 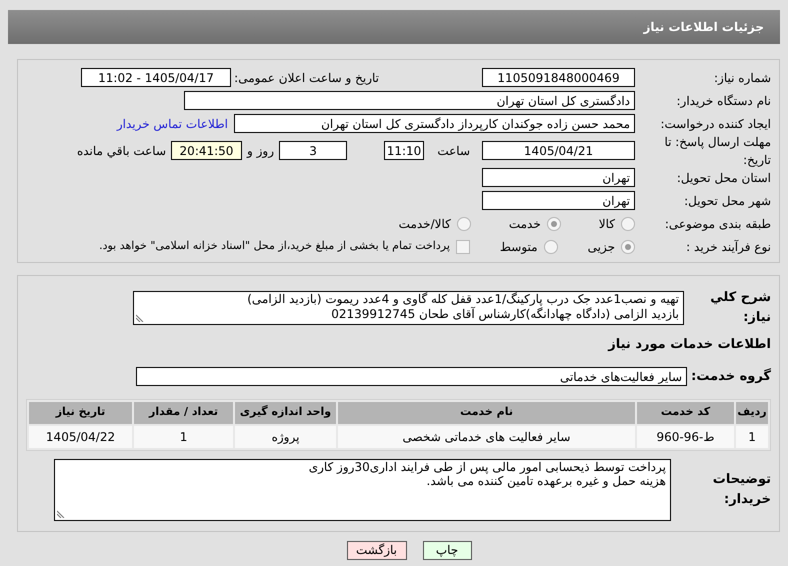 What do you see at coordinates (274, 246) in the screenshot?
I see `checkbox-label: پرداخت تمام یا بخشی از مبلغ خرید،از محل "اسناد خزانه اسلامی" خواهد بود.` at bounding box center [274, 246].